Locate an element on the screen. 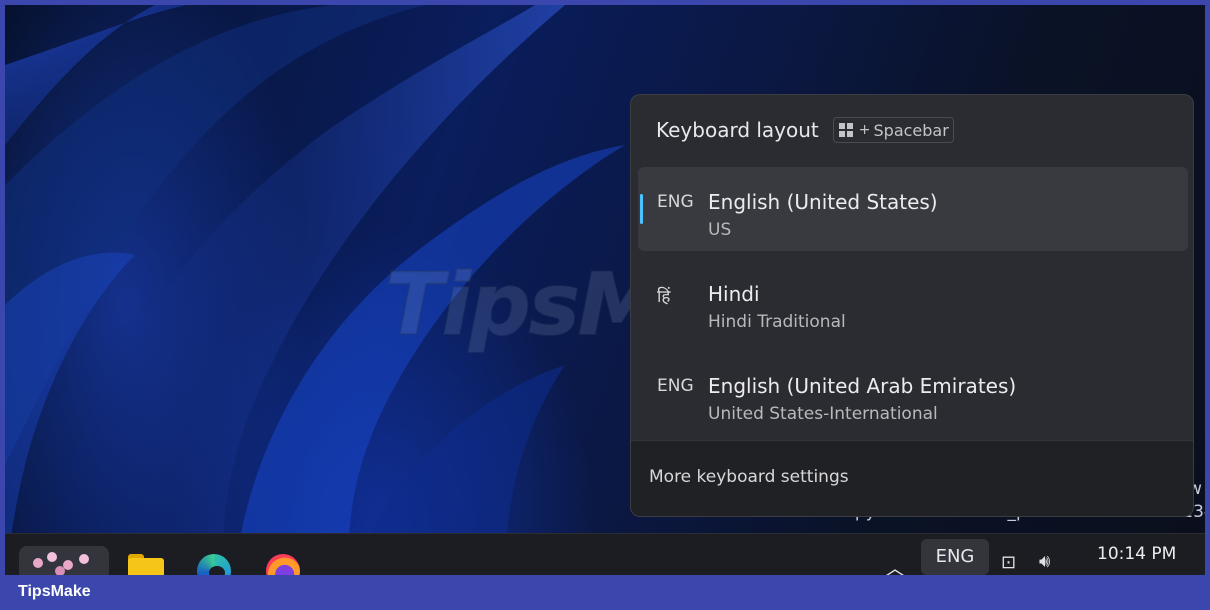  layout-item-english-us: ENG English (United States) US is located at coordinates (913, 209).